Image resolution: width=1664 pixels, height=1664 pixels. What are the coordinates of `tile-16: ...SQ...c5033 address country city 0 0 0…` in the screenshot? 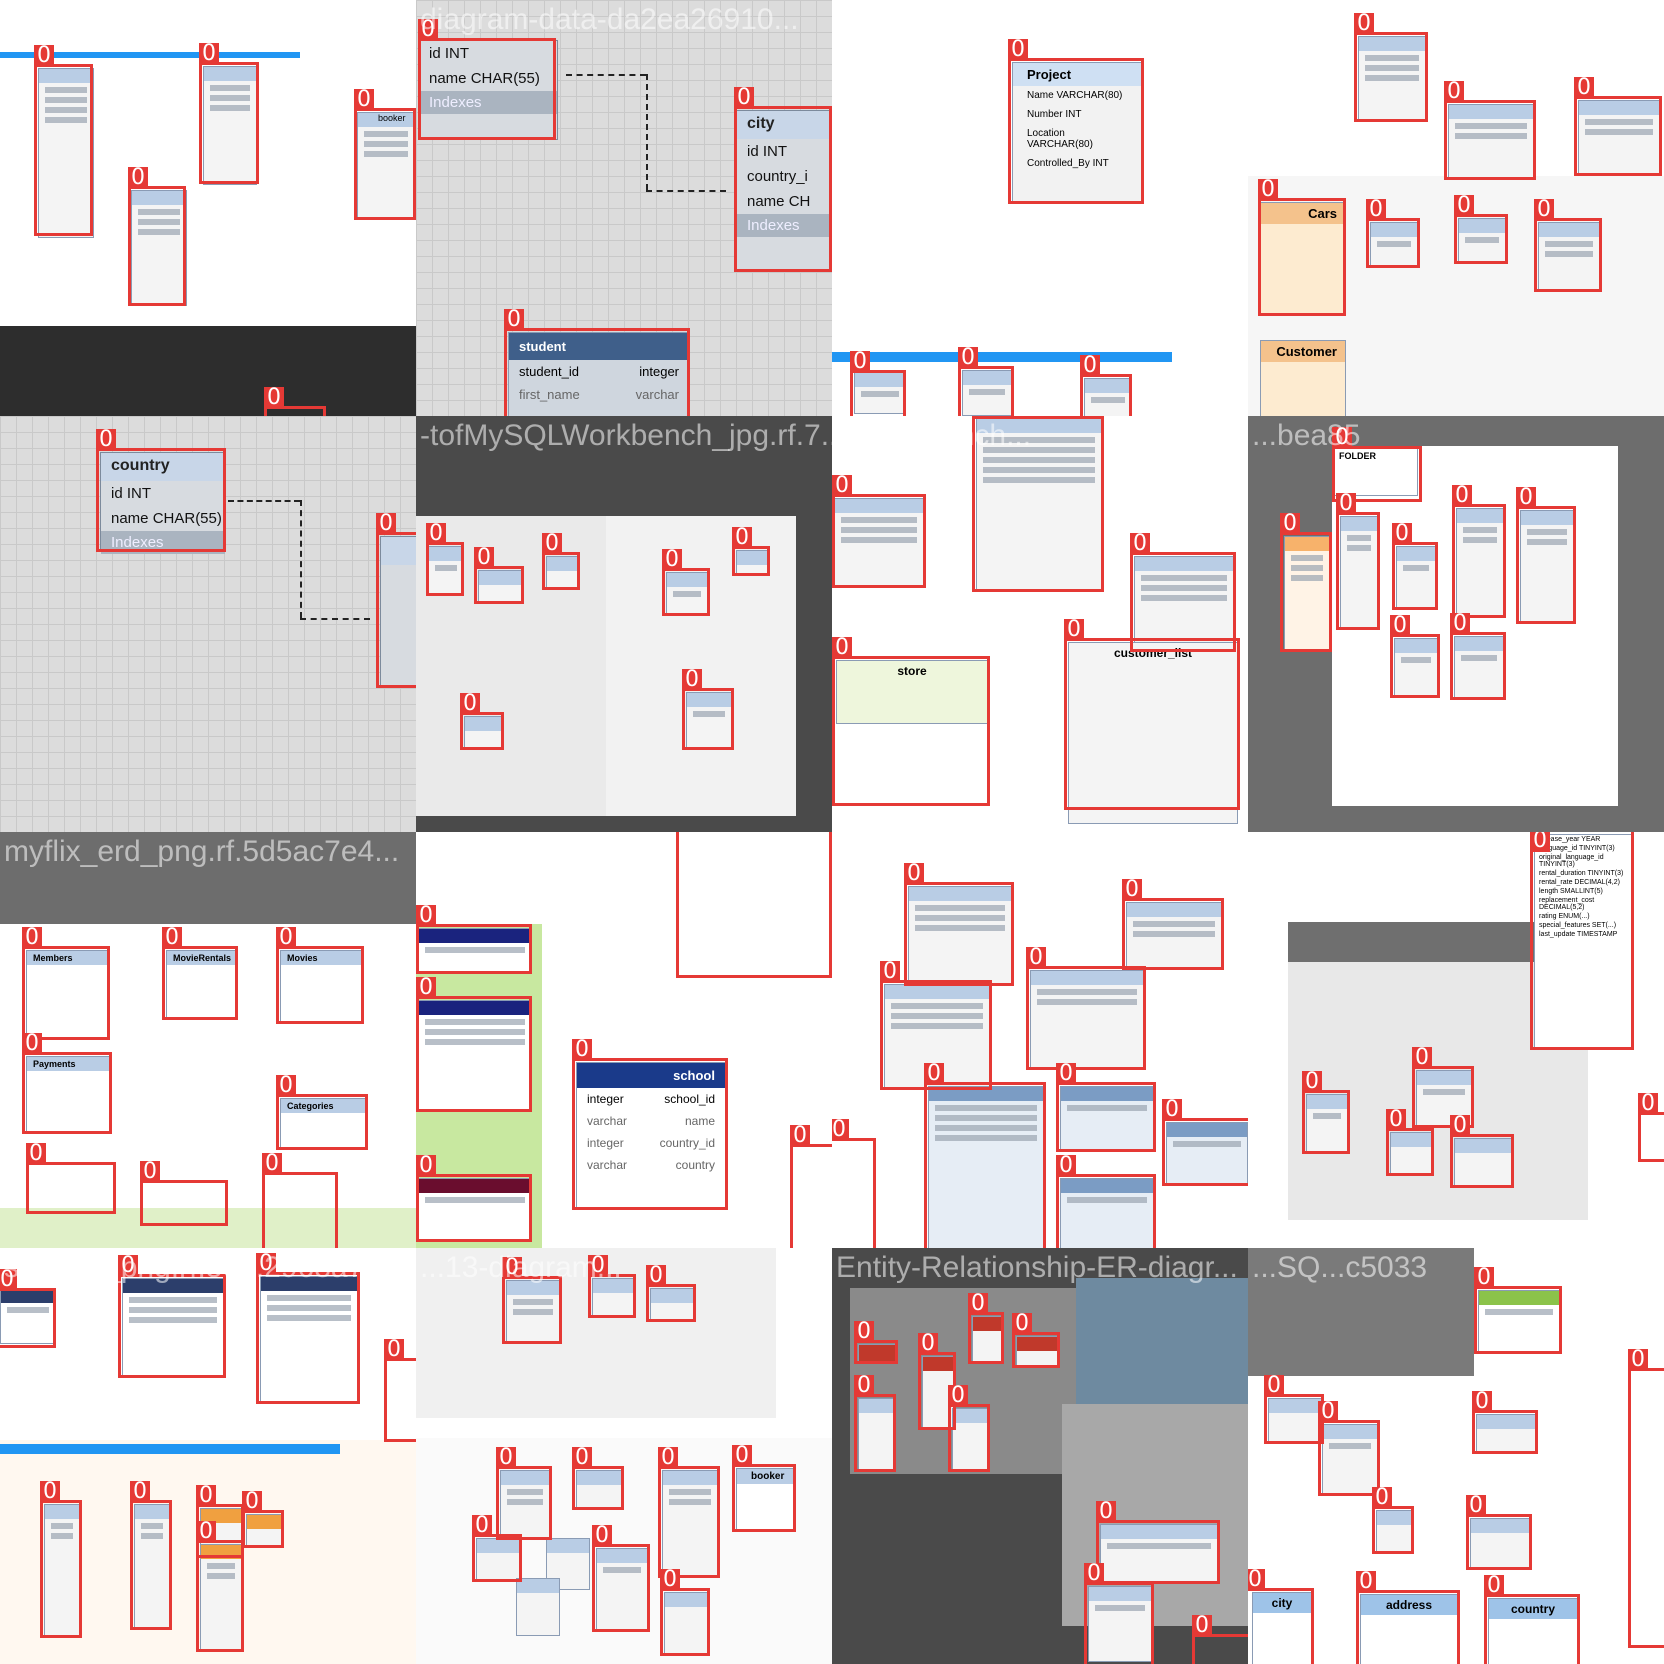 It's located at (1456, 1456).